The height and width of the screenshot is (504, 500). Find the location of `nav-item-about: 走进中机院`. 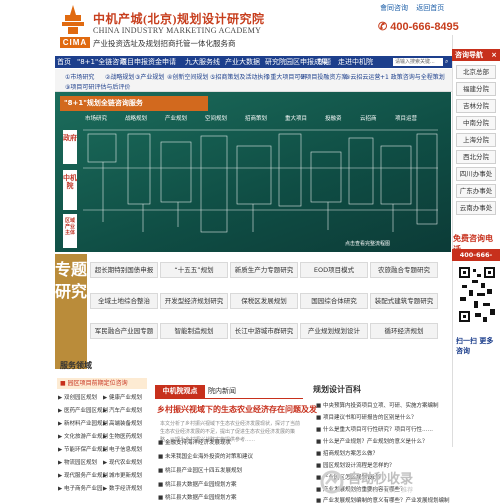

nav-item-about: 走进中机院 is located at coordinates (355, 62).